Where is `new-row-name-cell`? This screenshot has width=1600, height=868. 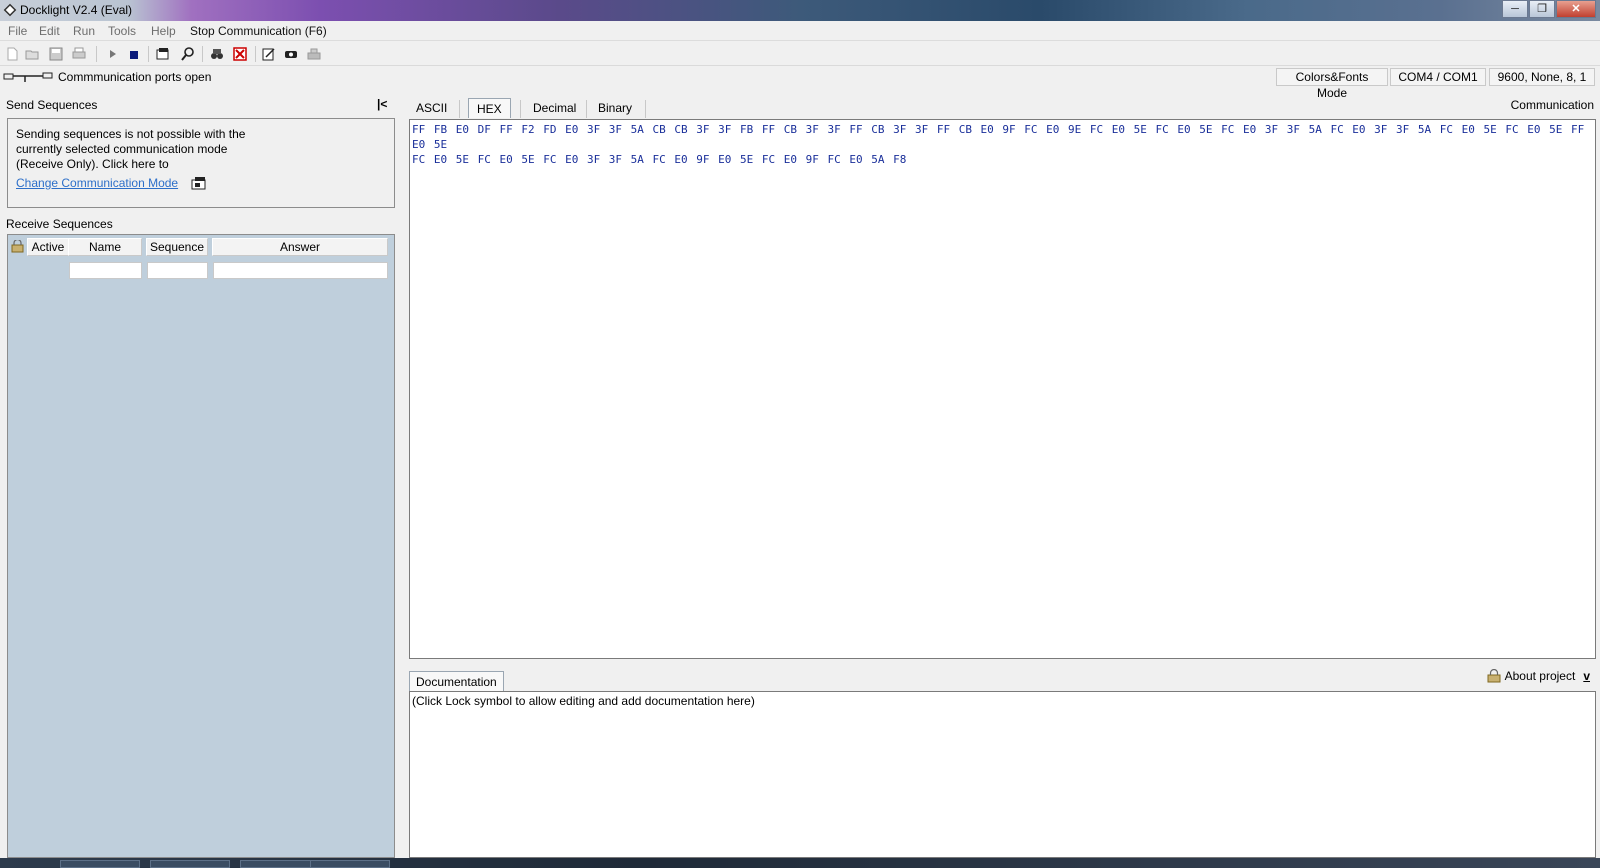 new-row-name-cell is located at coordinates (105, 270).